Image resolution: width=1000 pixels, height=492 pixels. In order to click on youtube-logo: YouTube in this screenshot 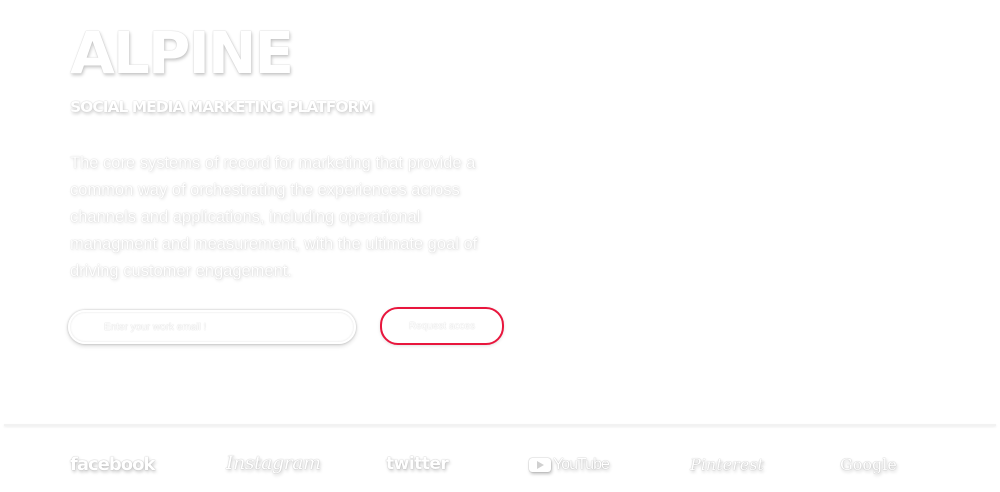, I will do `click(569, 465)`.